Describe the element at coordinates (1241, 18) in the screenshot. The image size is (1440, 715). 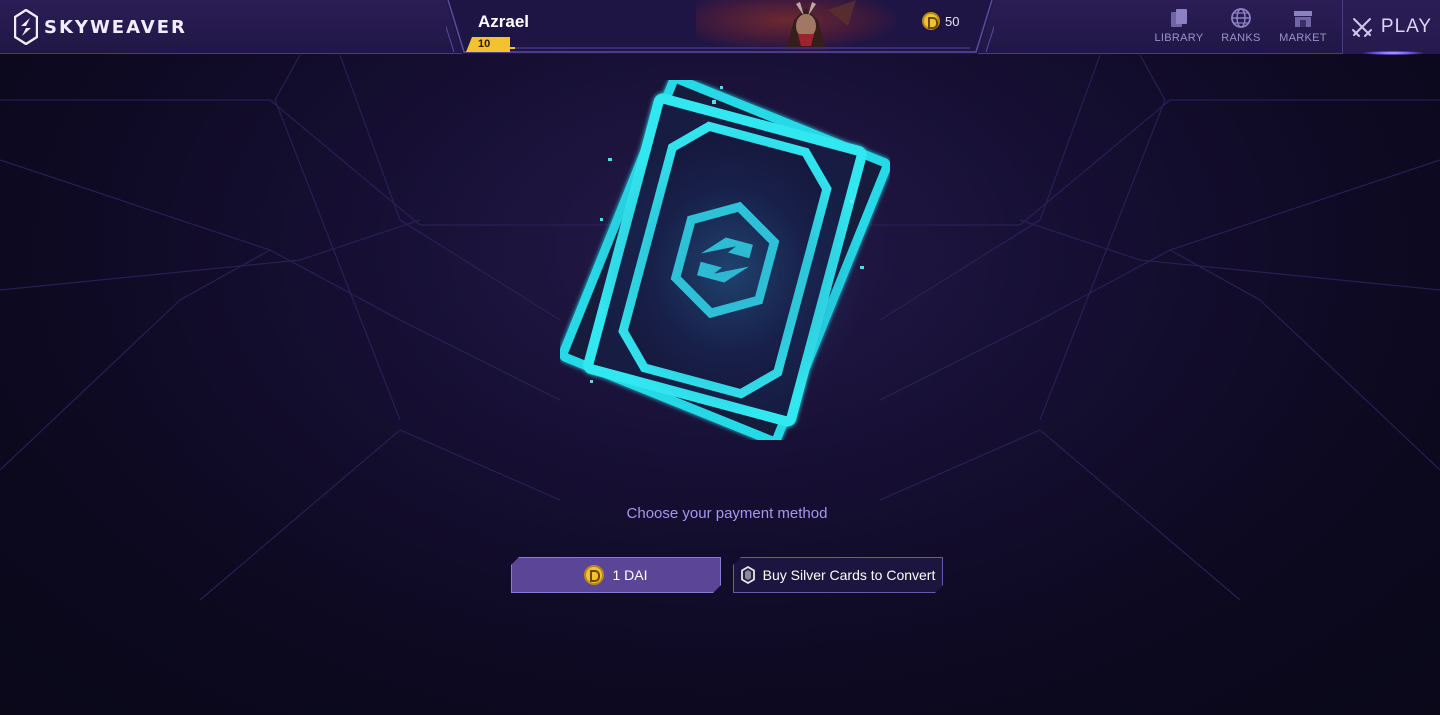
I see `globe-icon` at that location.